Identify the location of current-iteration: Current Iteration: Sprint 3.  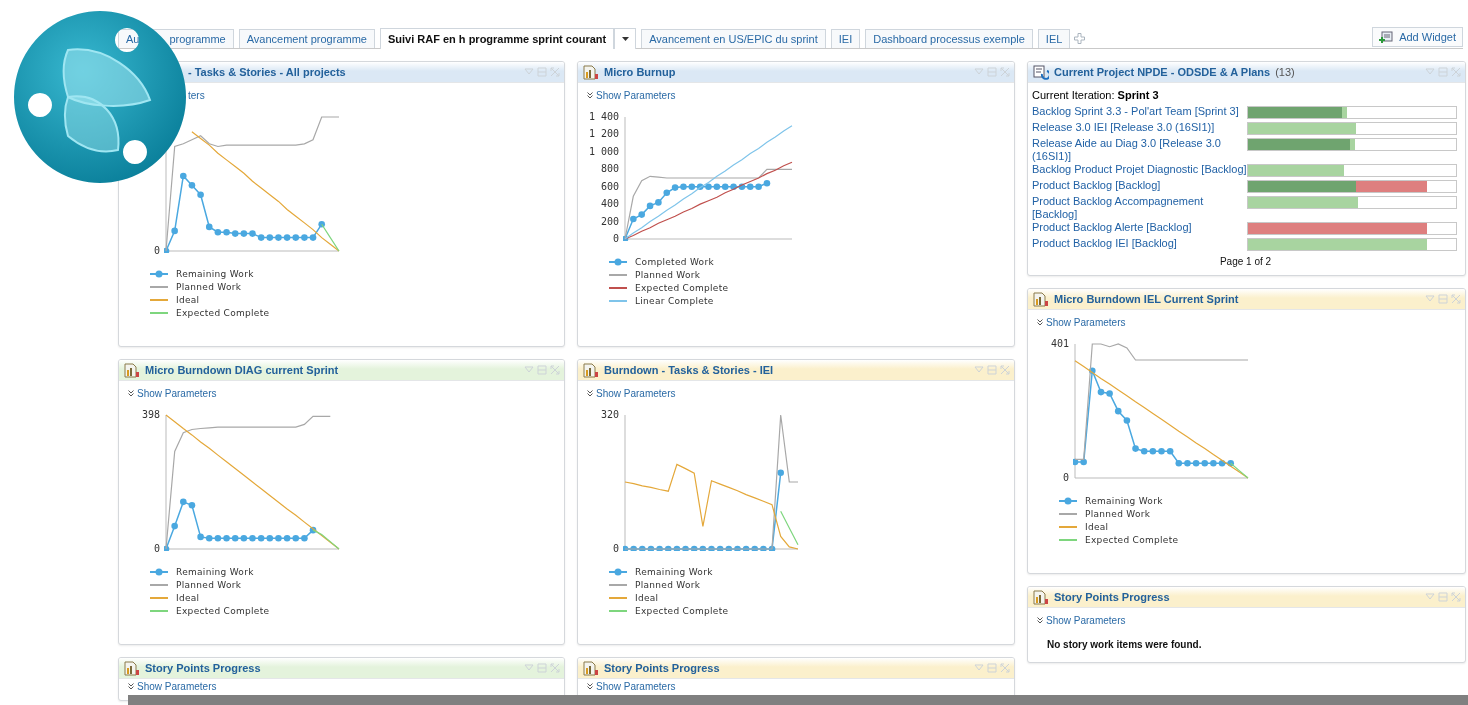
(1096, 95).